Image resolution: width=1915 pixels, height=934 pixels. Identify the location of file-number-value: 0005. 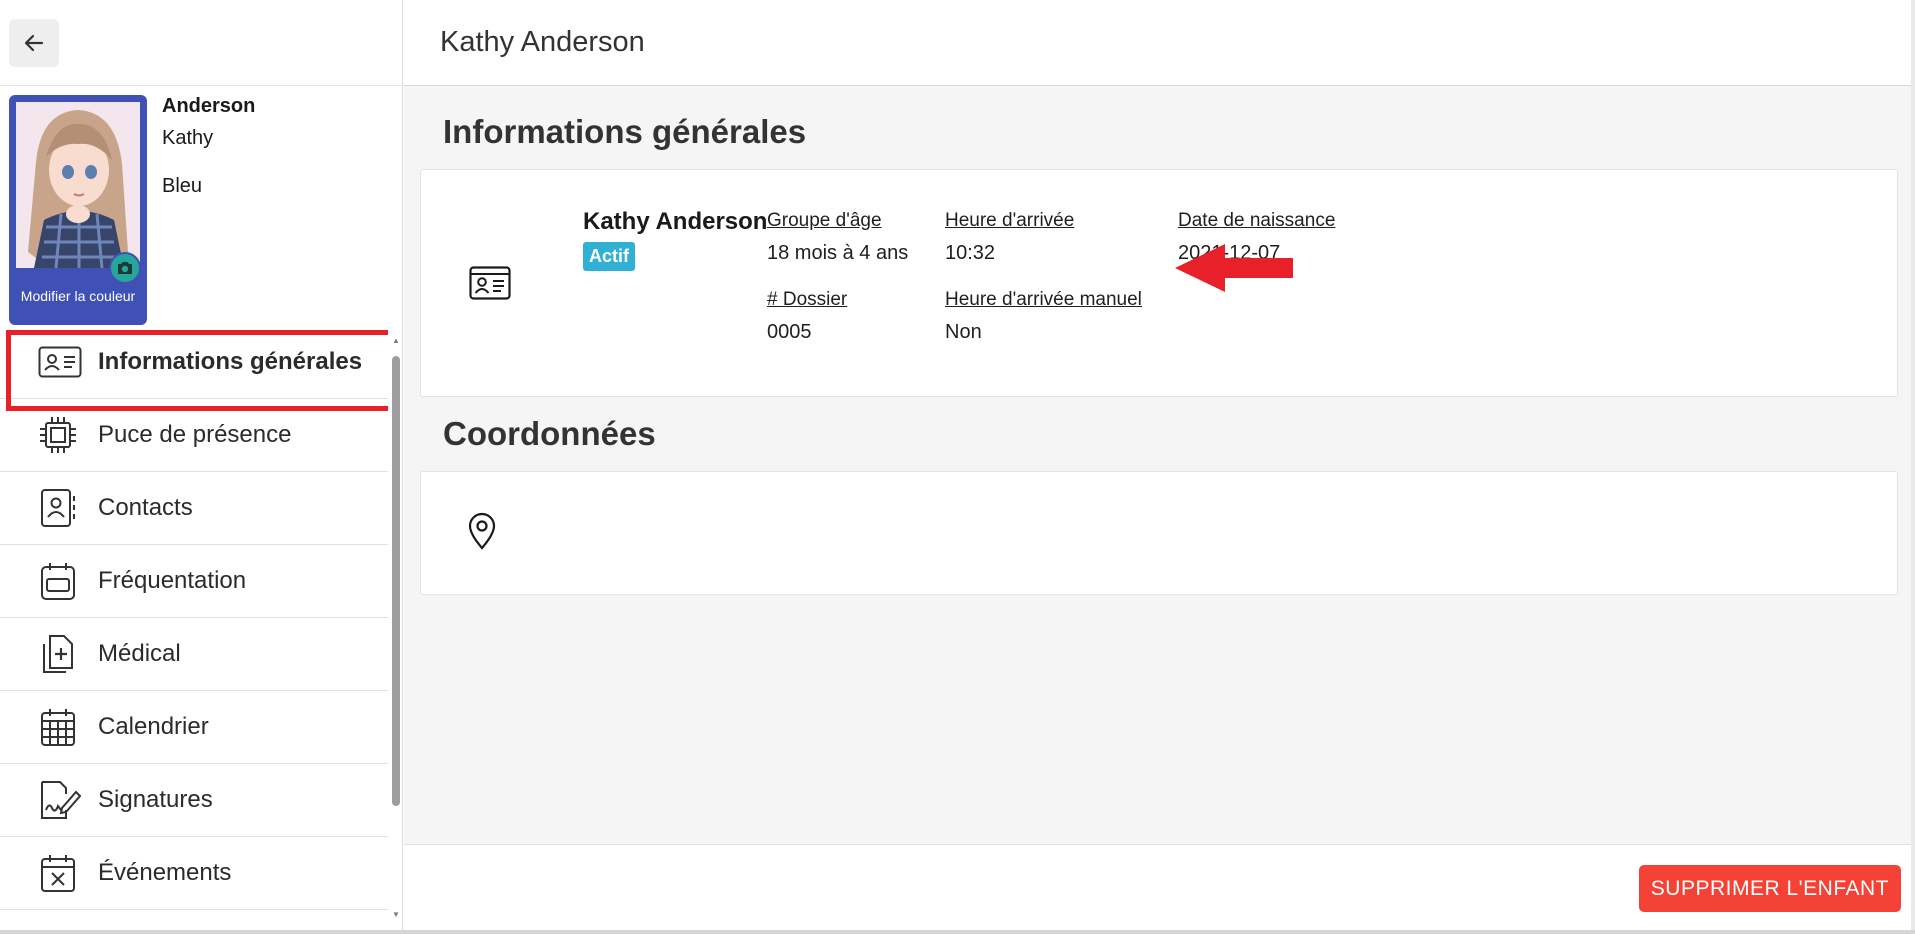
(789, 332).